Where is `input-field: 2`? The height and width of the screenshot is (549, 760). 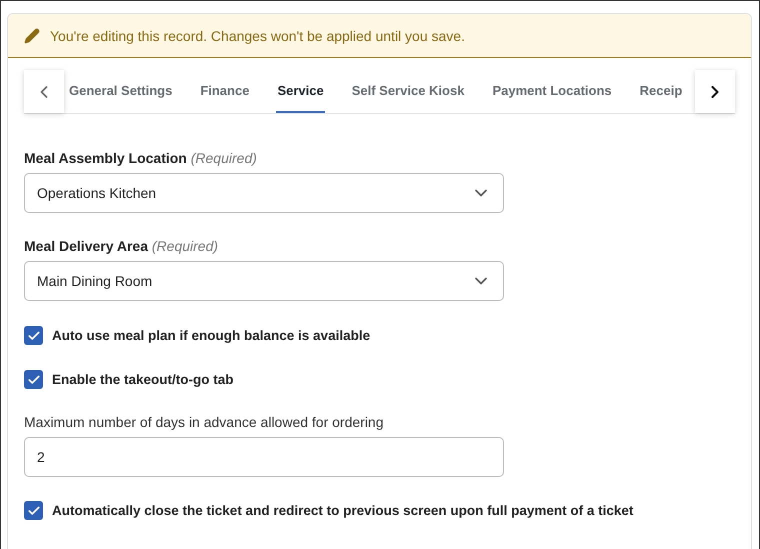 input-field: 2 is located at coordinates (264, 457).